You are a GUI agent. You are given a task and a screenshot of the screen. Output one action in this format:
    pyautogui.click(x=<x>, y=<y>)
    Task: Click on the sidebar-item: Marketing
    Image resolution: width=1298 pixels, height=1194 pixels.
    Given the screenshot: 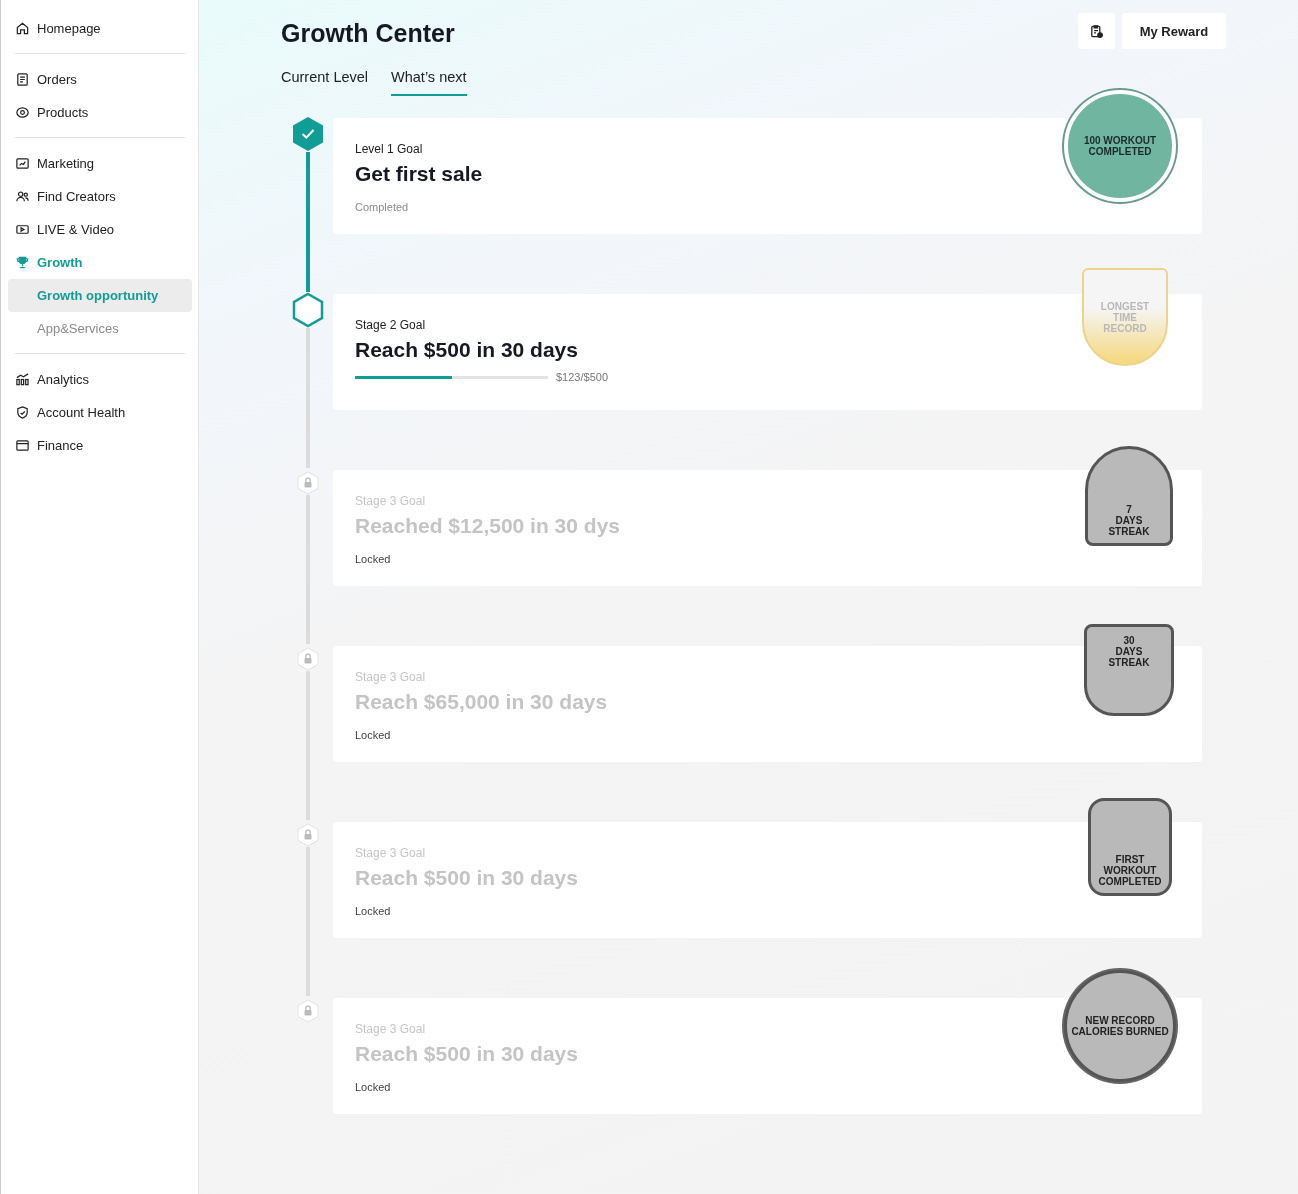 What is the action you would take?
    pyautogui.click(x=100, y=163)
    